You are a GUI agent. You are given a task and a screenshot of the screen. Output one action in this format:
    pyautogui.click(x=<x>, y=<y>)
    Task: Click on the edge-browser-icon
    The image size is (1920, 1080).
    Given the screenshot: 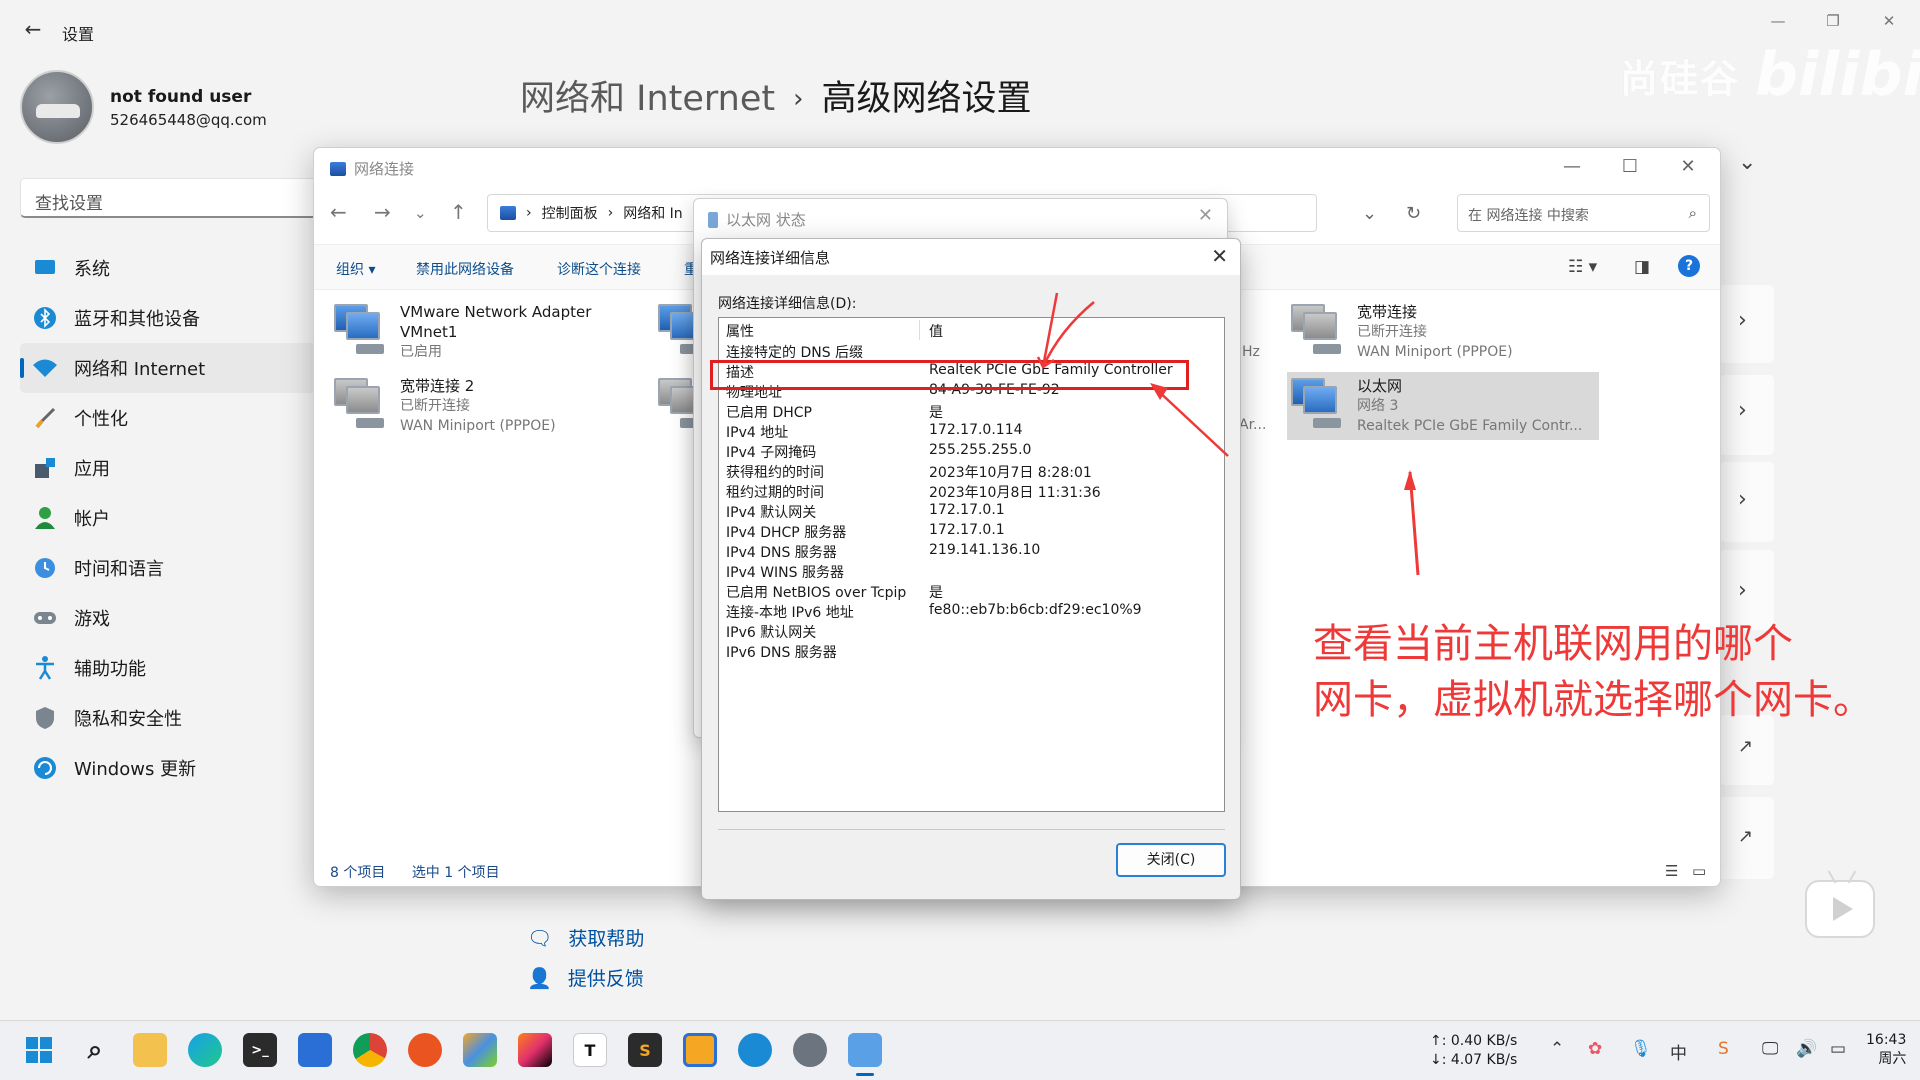 What is the action you would take?
    pyautogui.click(x=205, y=1050)
    